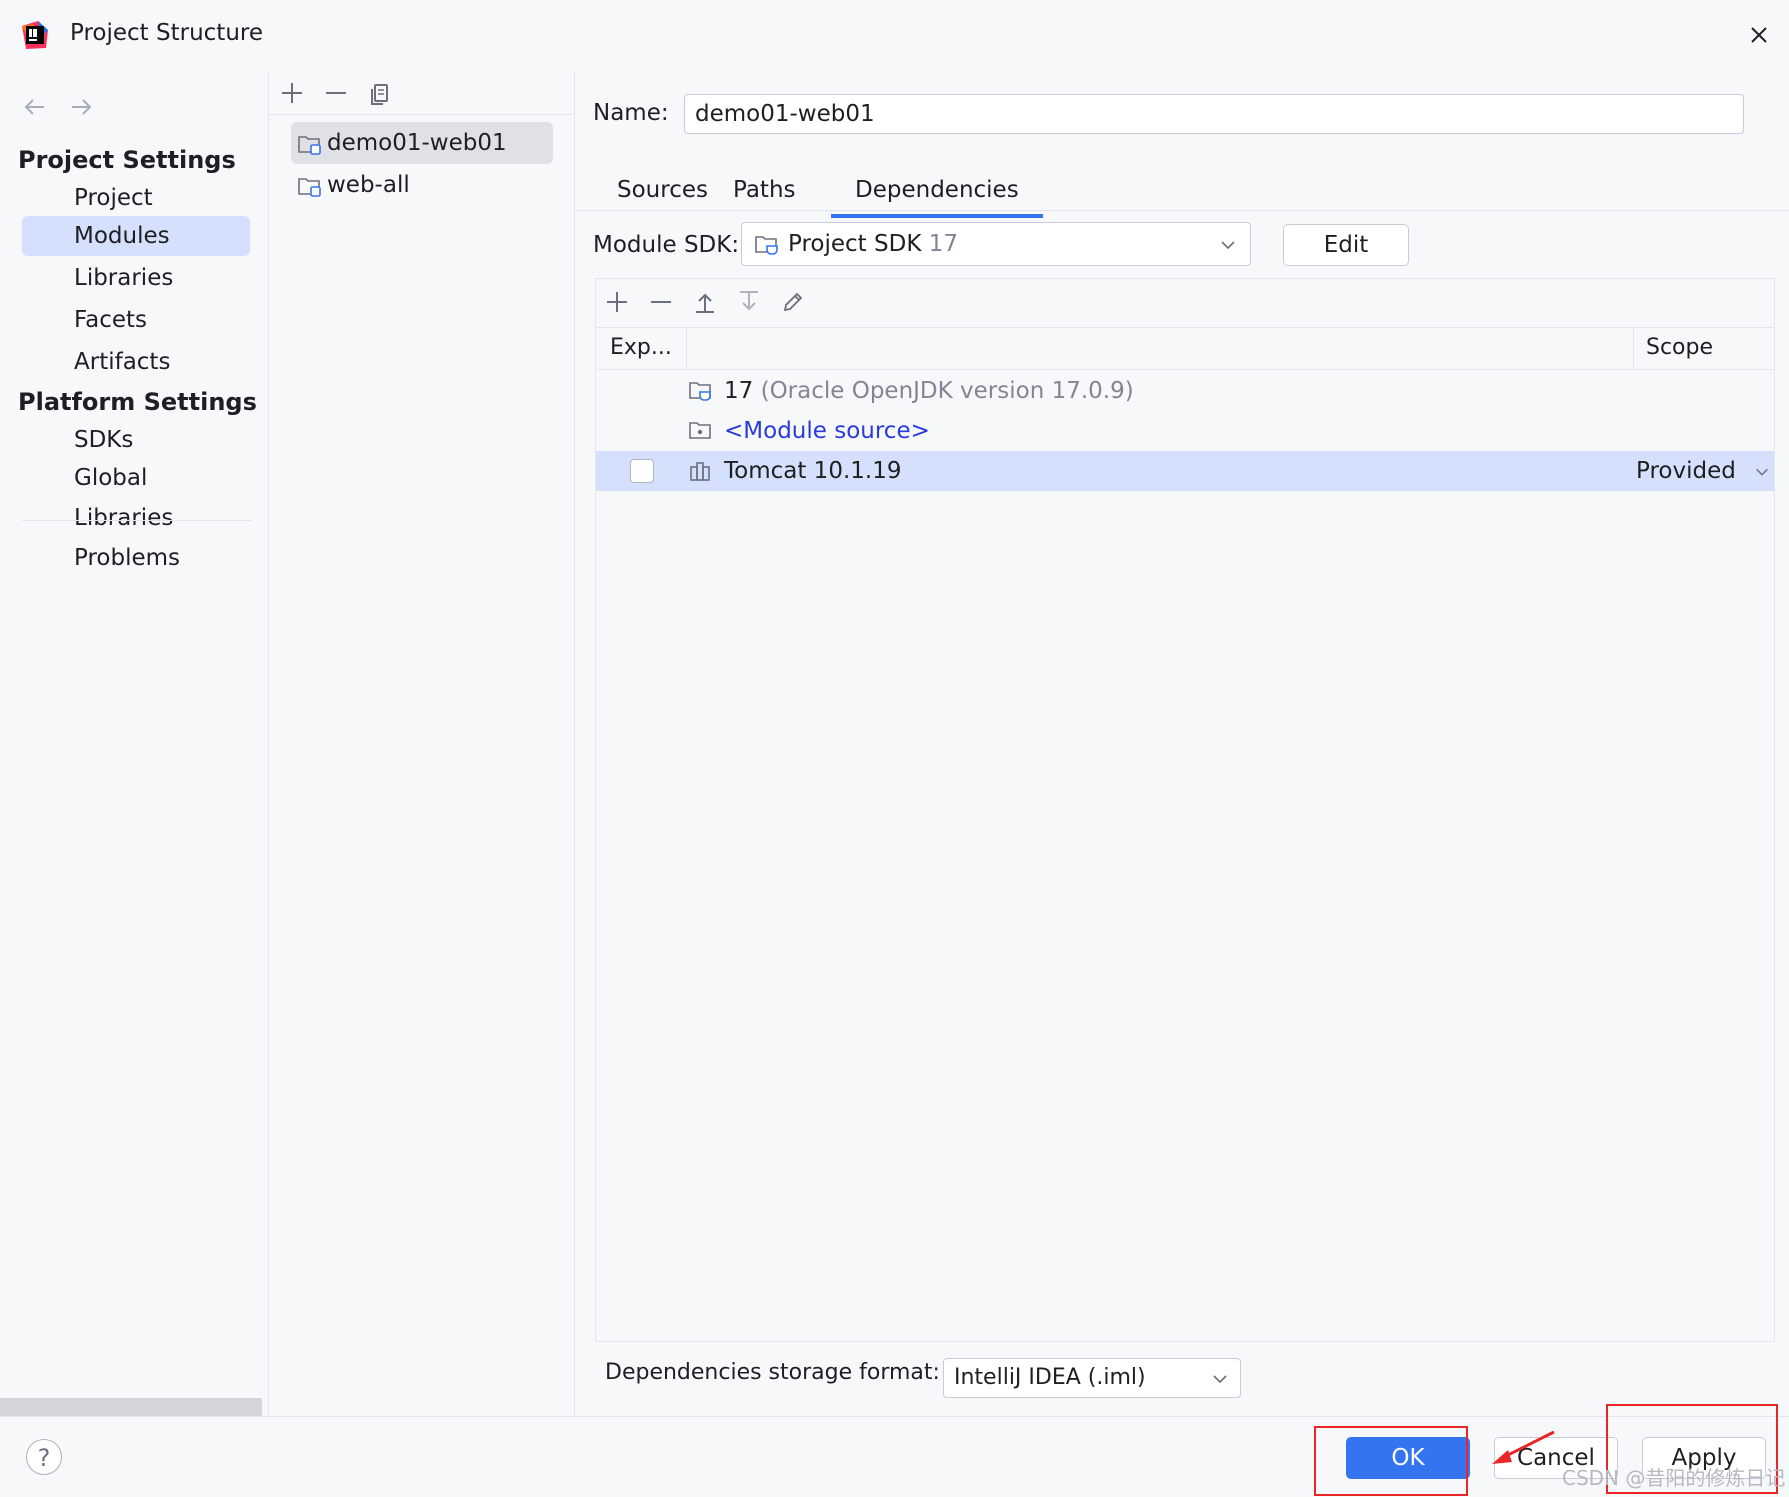 Image resolution: width=1789 pixels, height=1497 pixels. Describe the element at coordinates (131, 1407) in the screenshot. I see `nav-horizontal-scrollbar` at that location.